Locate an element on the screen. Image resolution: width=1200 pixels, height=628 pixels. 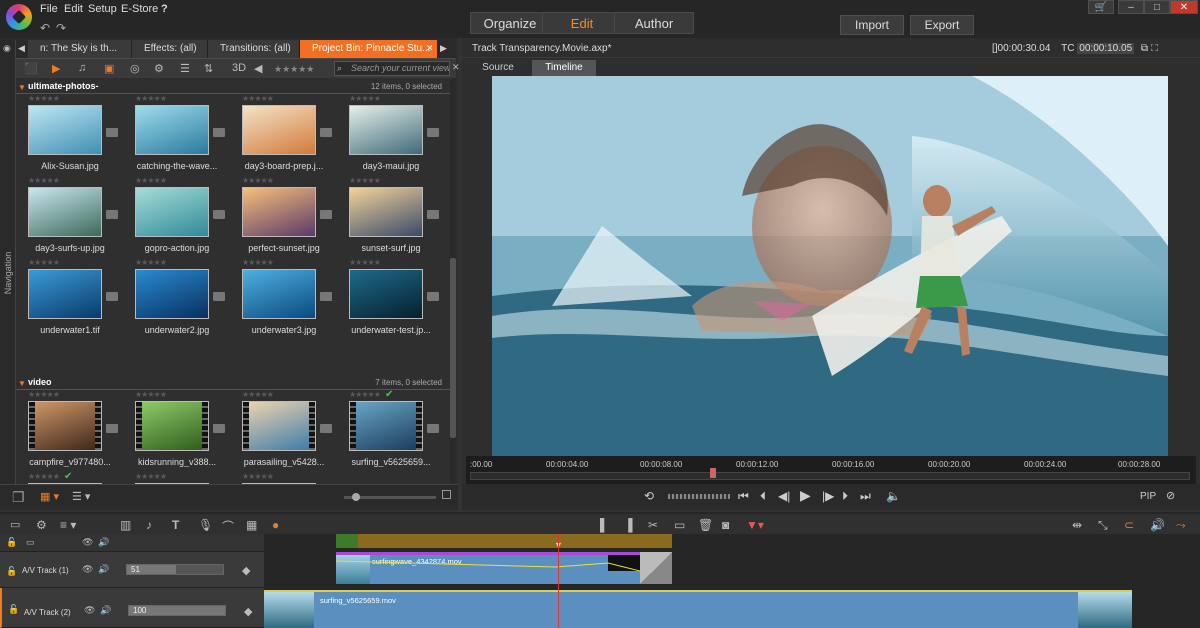
scrollbar-thumb is located at coordinates (453, 348).